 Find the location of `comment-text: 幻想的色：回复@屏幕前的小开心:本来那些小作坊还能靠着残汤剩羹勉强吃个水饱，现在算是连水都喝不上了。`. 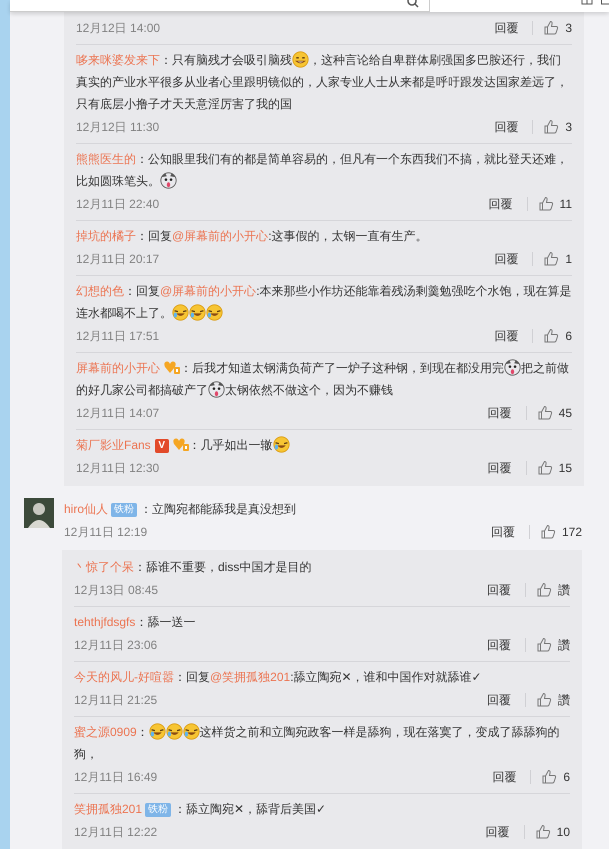

comment-text: 幻想的色：回复@屏幕前的小开心:本来那些小作坊还能靠着残汤剩羹勉强吃个水饱，现在算是连水都喝不上了。 is located at coordinates (324, 303).